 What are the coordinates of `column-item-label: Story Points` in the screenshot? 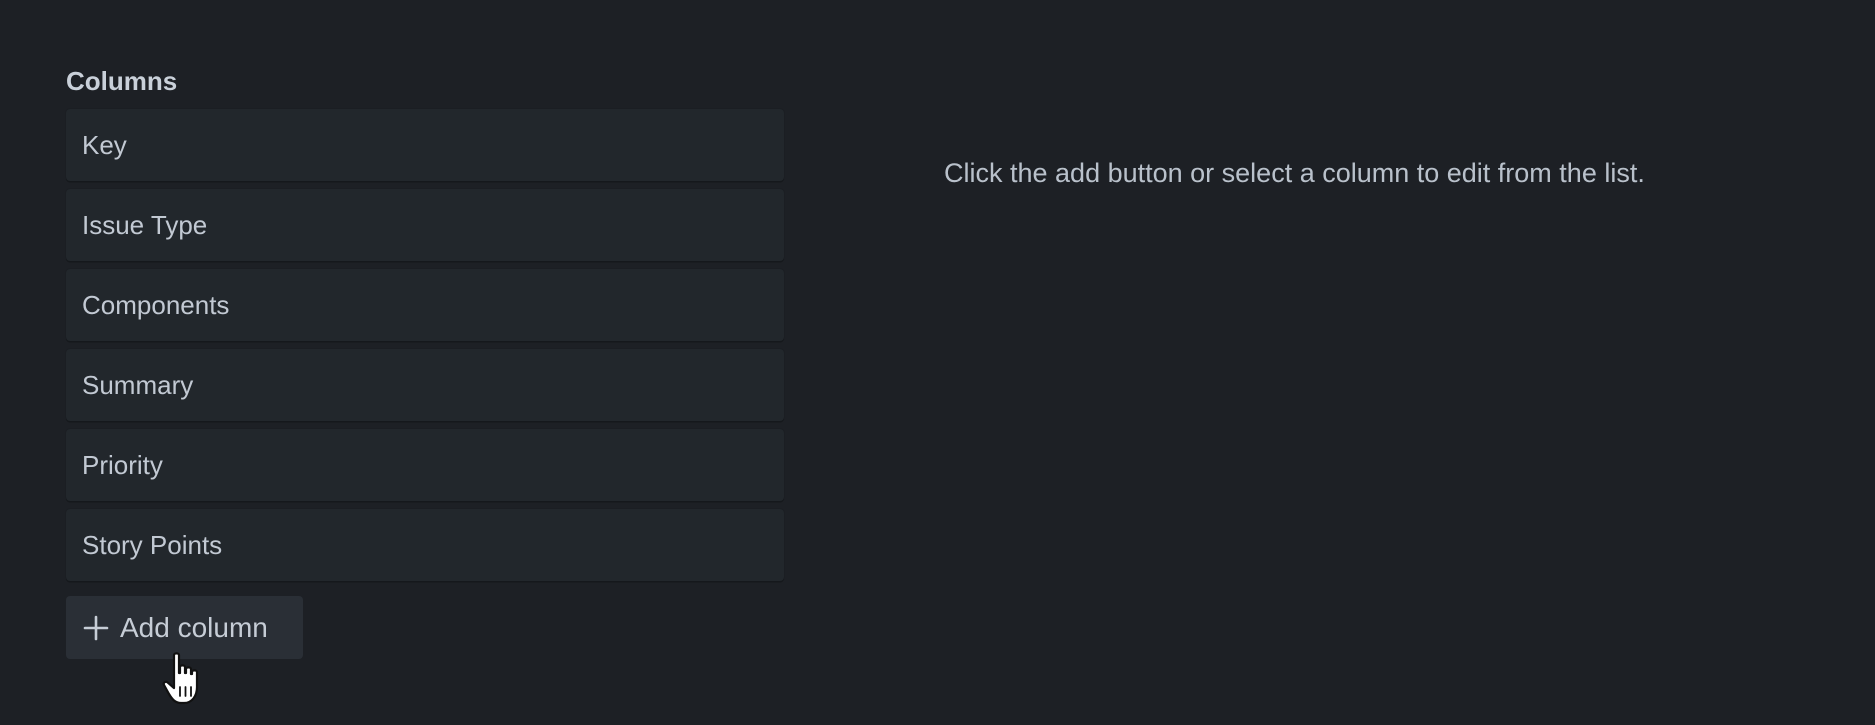 It's located at (152, 544).